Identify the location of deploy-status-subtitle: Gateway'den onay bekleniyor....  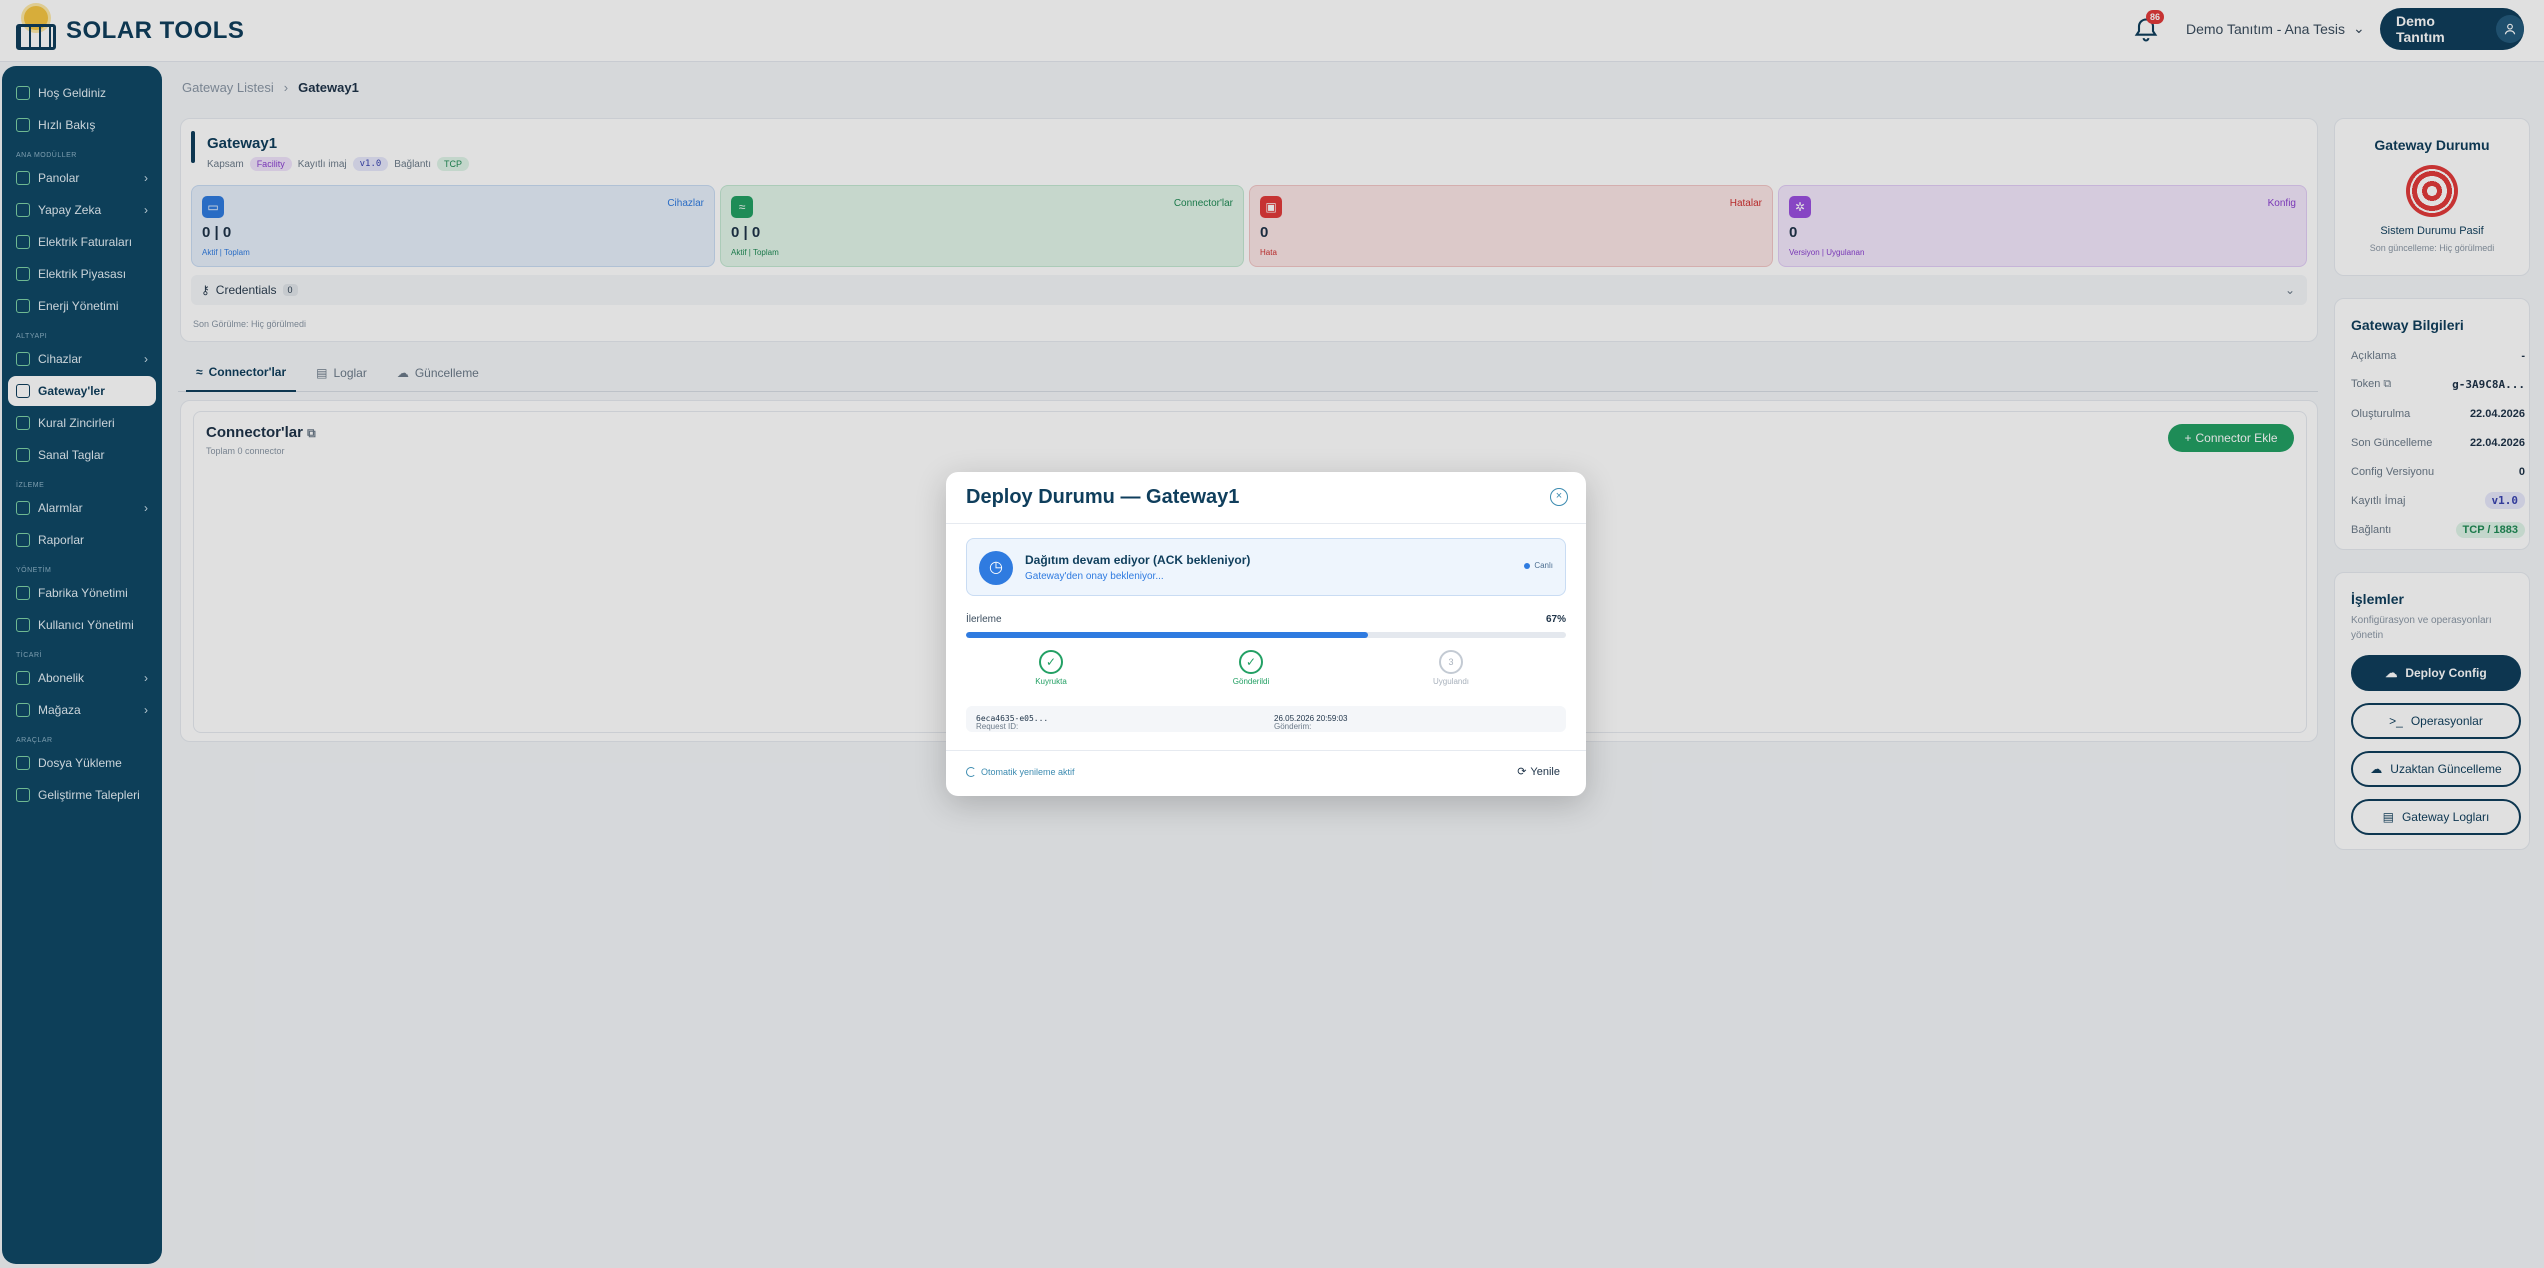
(1094, 576).